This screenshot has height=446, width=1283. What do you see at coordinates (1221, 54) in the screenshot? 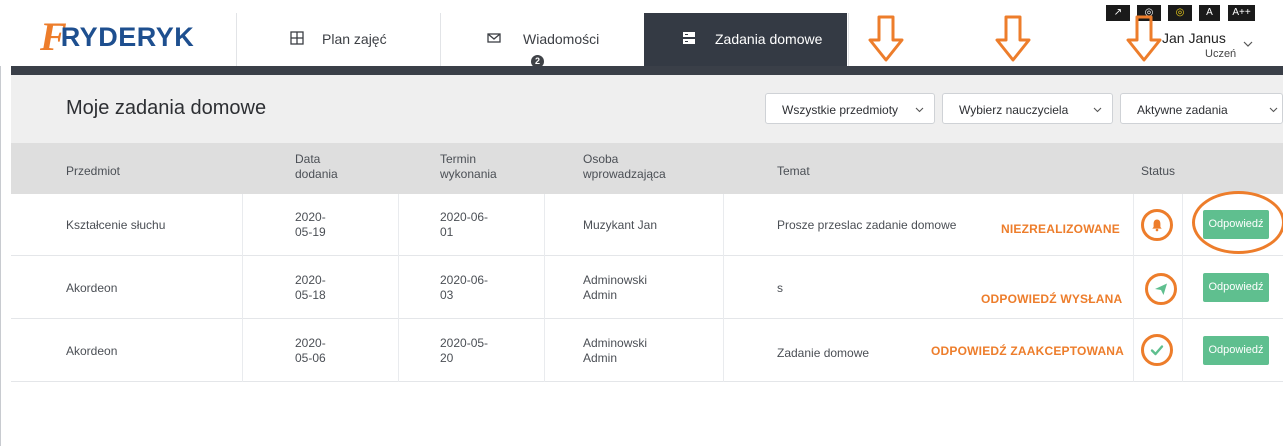
I see `user-role: Uczeń` at bounding box center [1221, 54].